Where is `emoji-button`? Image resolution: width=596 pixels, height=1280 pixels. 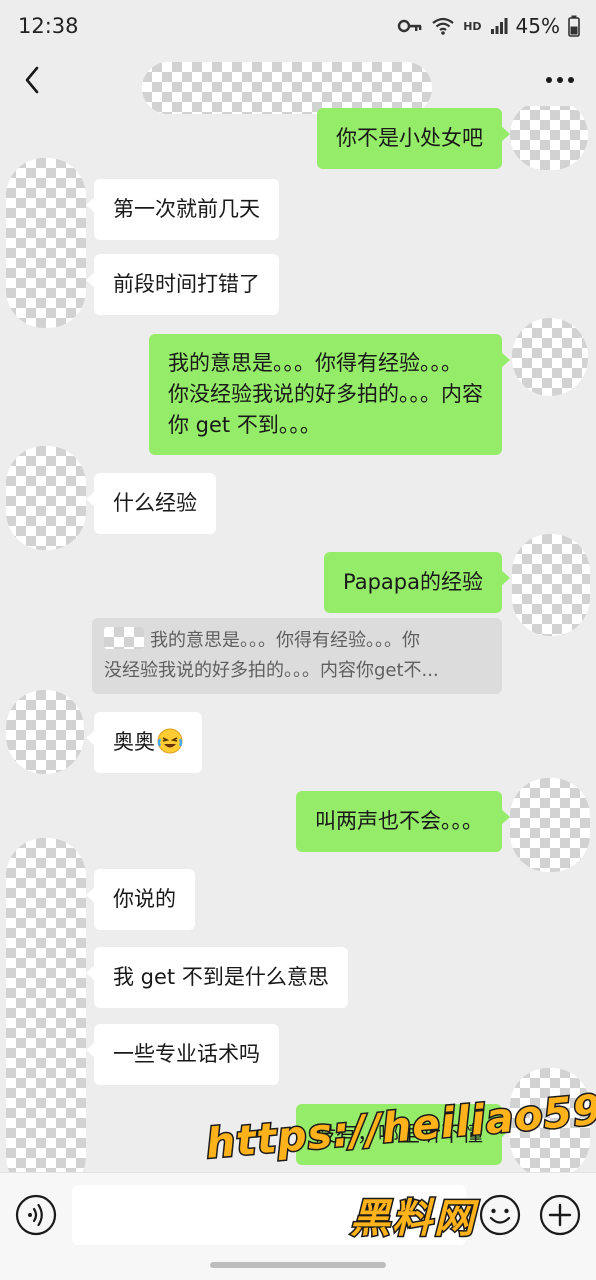 emoji-button is located at coordinates (500, 1215).